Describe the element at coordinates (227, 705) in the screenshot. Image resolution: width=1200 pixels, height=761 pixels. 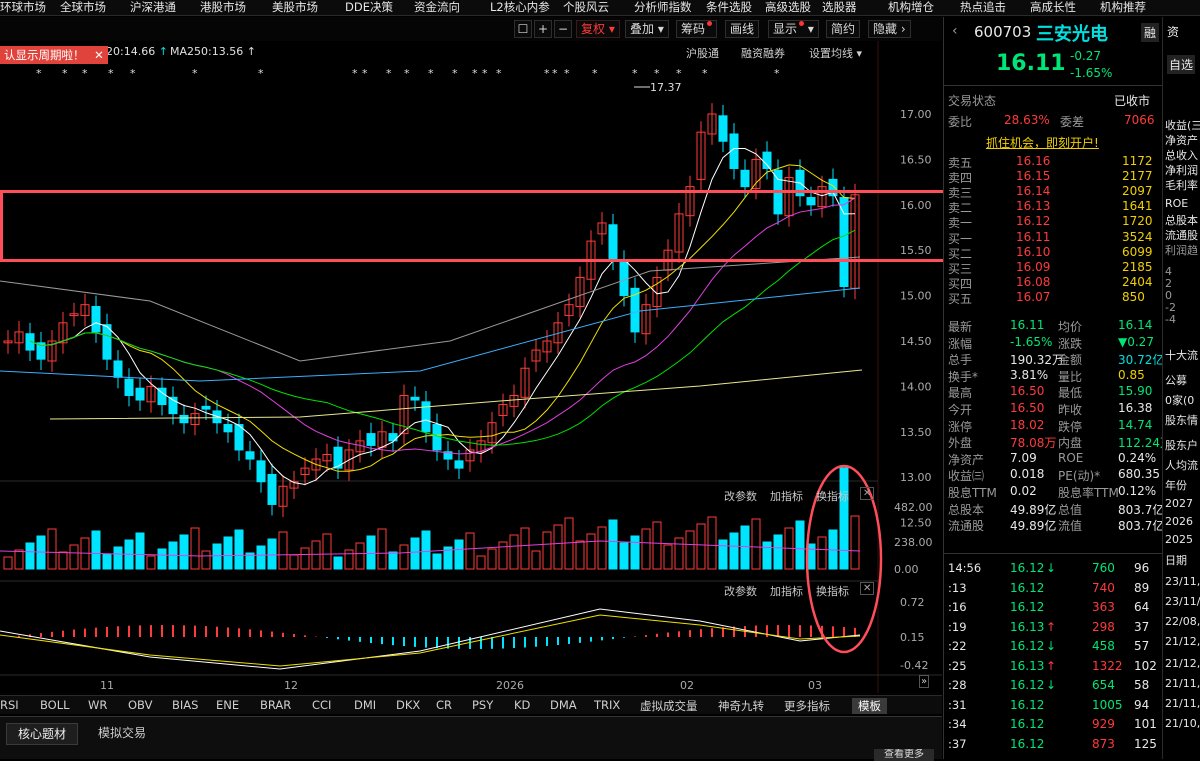
I see `indicator-tab: ENE` at that location.